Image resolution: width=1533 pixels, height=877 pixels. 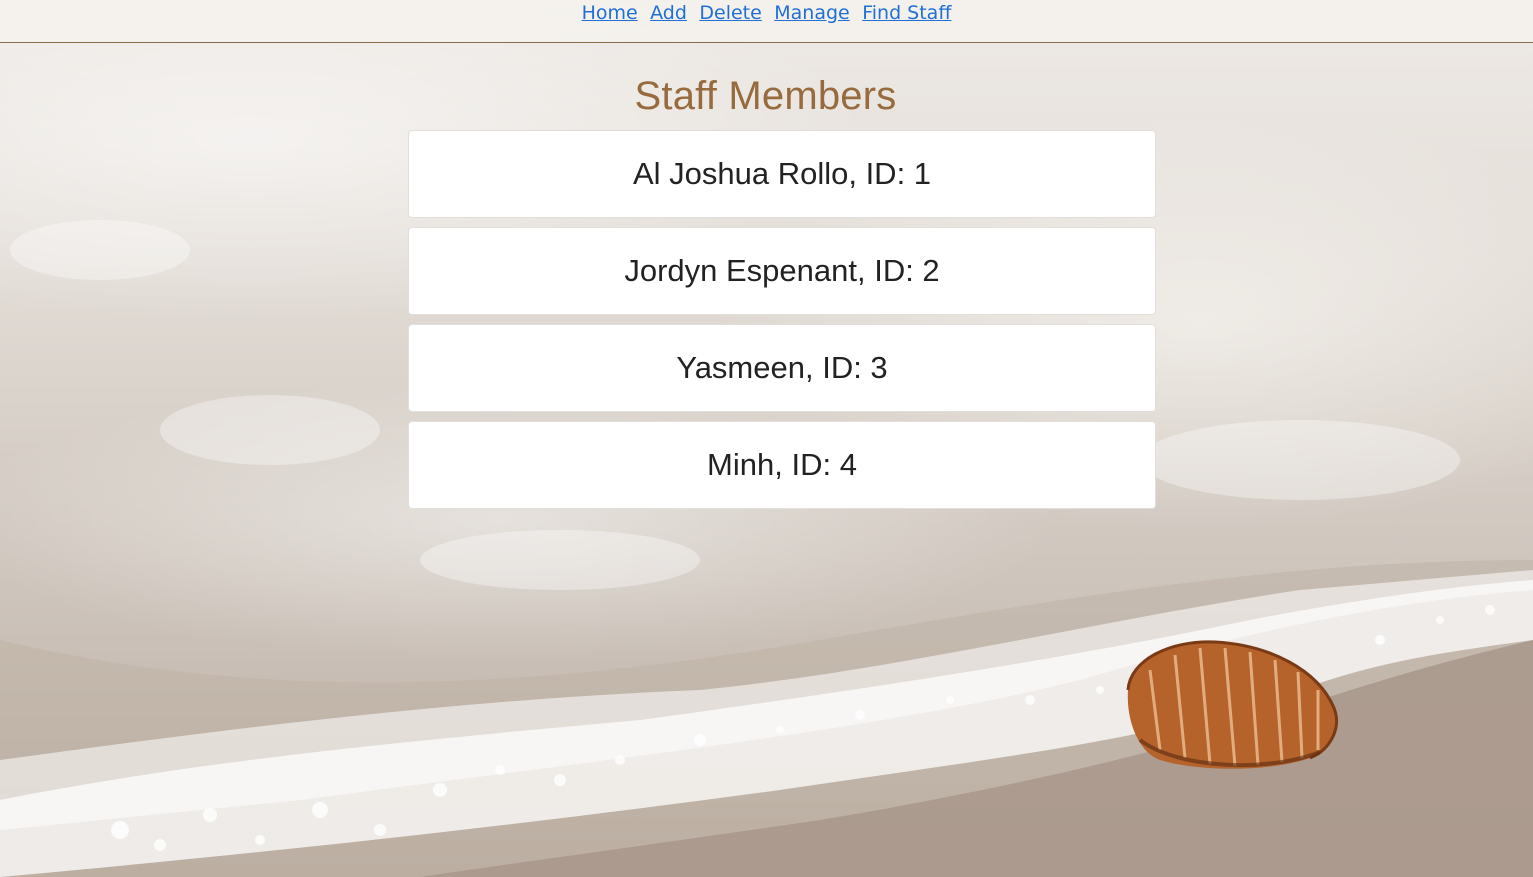 What do you see at coordinates (765, 96) in the screenshot?
I see `page-title: Staff Members` at bounding box center [765, 96].